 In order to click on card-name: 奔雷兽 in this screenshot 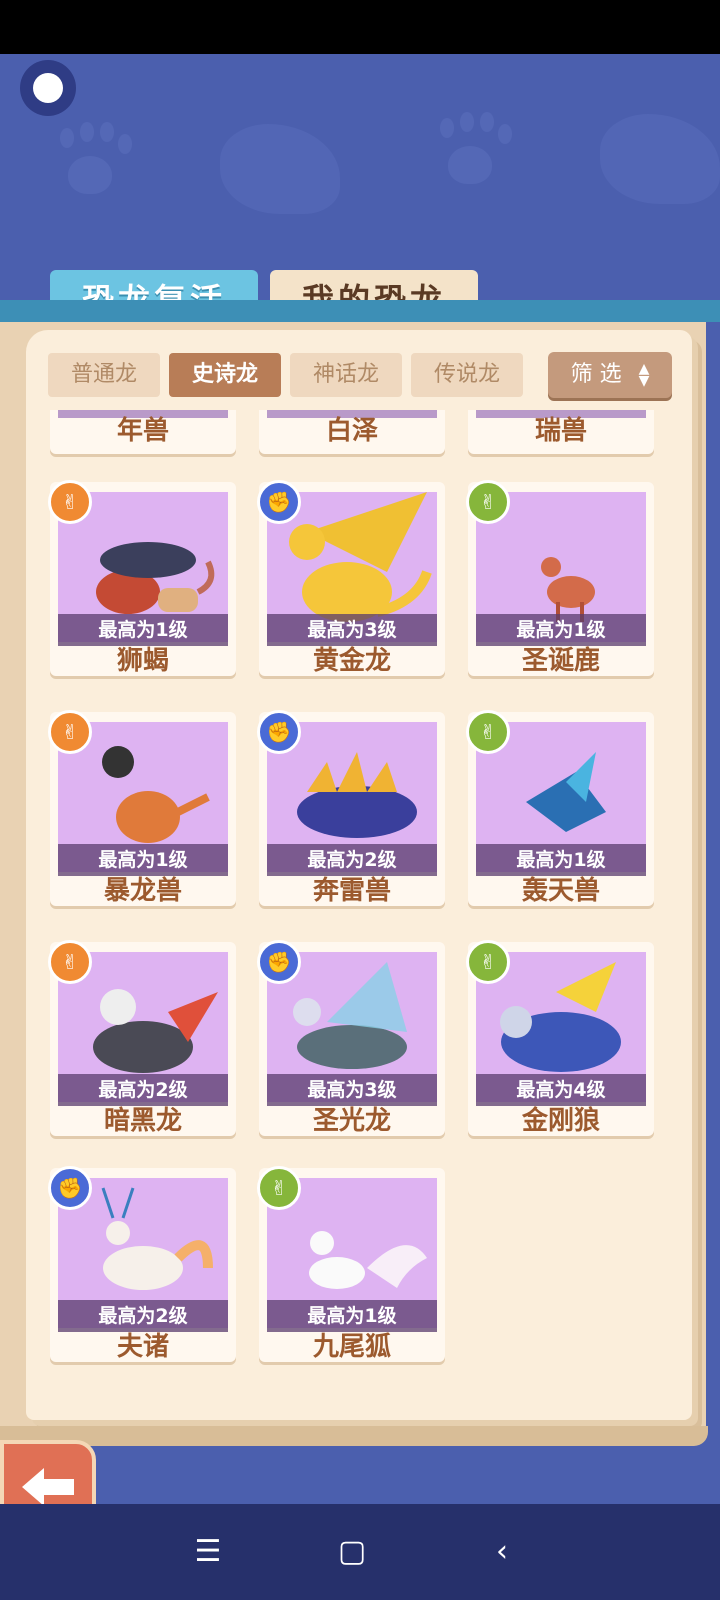, I will do `click(351, 891)`.